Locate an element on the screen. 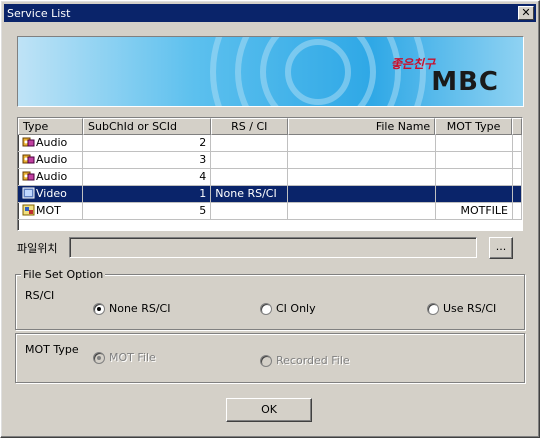  row-subch: 5 is located at coordinates (147, 211).